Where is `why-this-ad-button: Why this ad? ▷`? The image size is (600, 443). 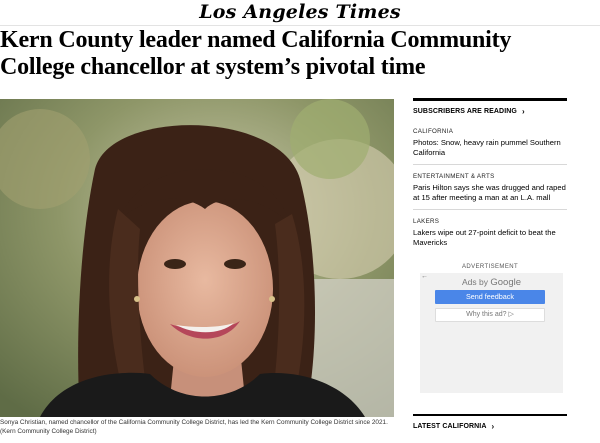 why-this-ad-button: Why this ad? ▷ is located at coordinates (490, 315).